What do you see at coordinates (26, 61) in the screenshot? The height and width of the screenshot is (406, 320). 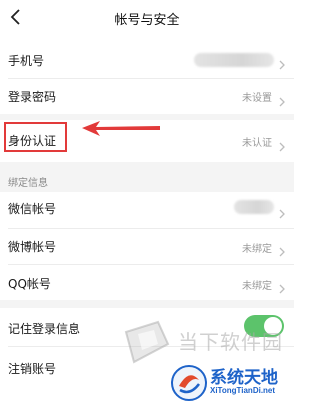 I see `phone-label: 手机号` at bounding box center [26, 61].